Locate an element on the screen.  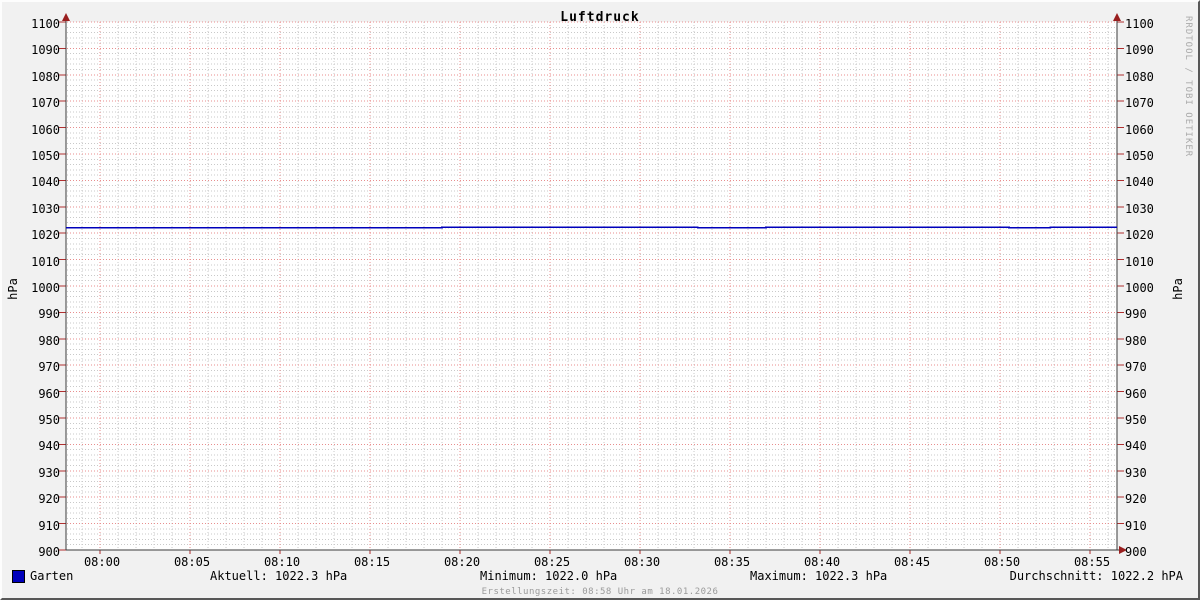
creation-timestamp: Erstellungszeit: 08:58 Uhr am 18.01.2026 is located at coordinates (600, 592).